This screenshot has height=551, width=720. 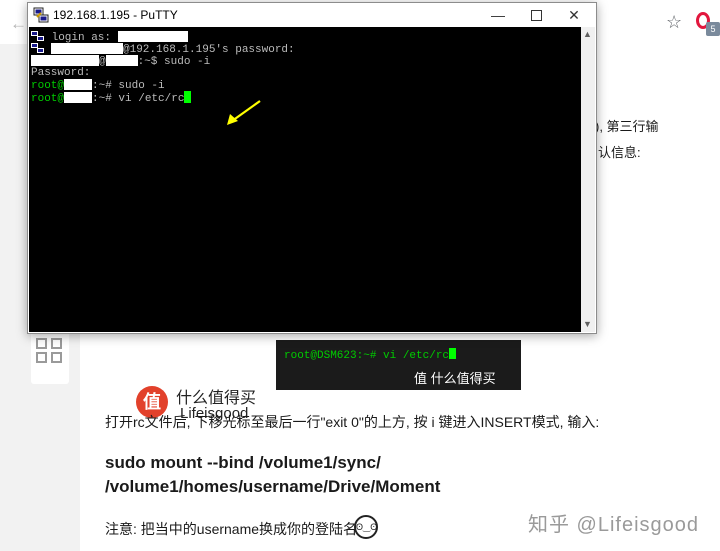 I want to click on putty-app-icon, so click(x=41, y=15).